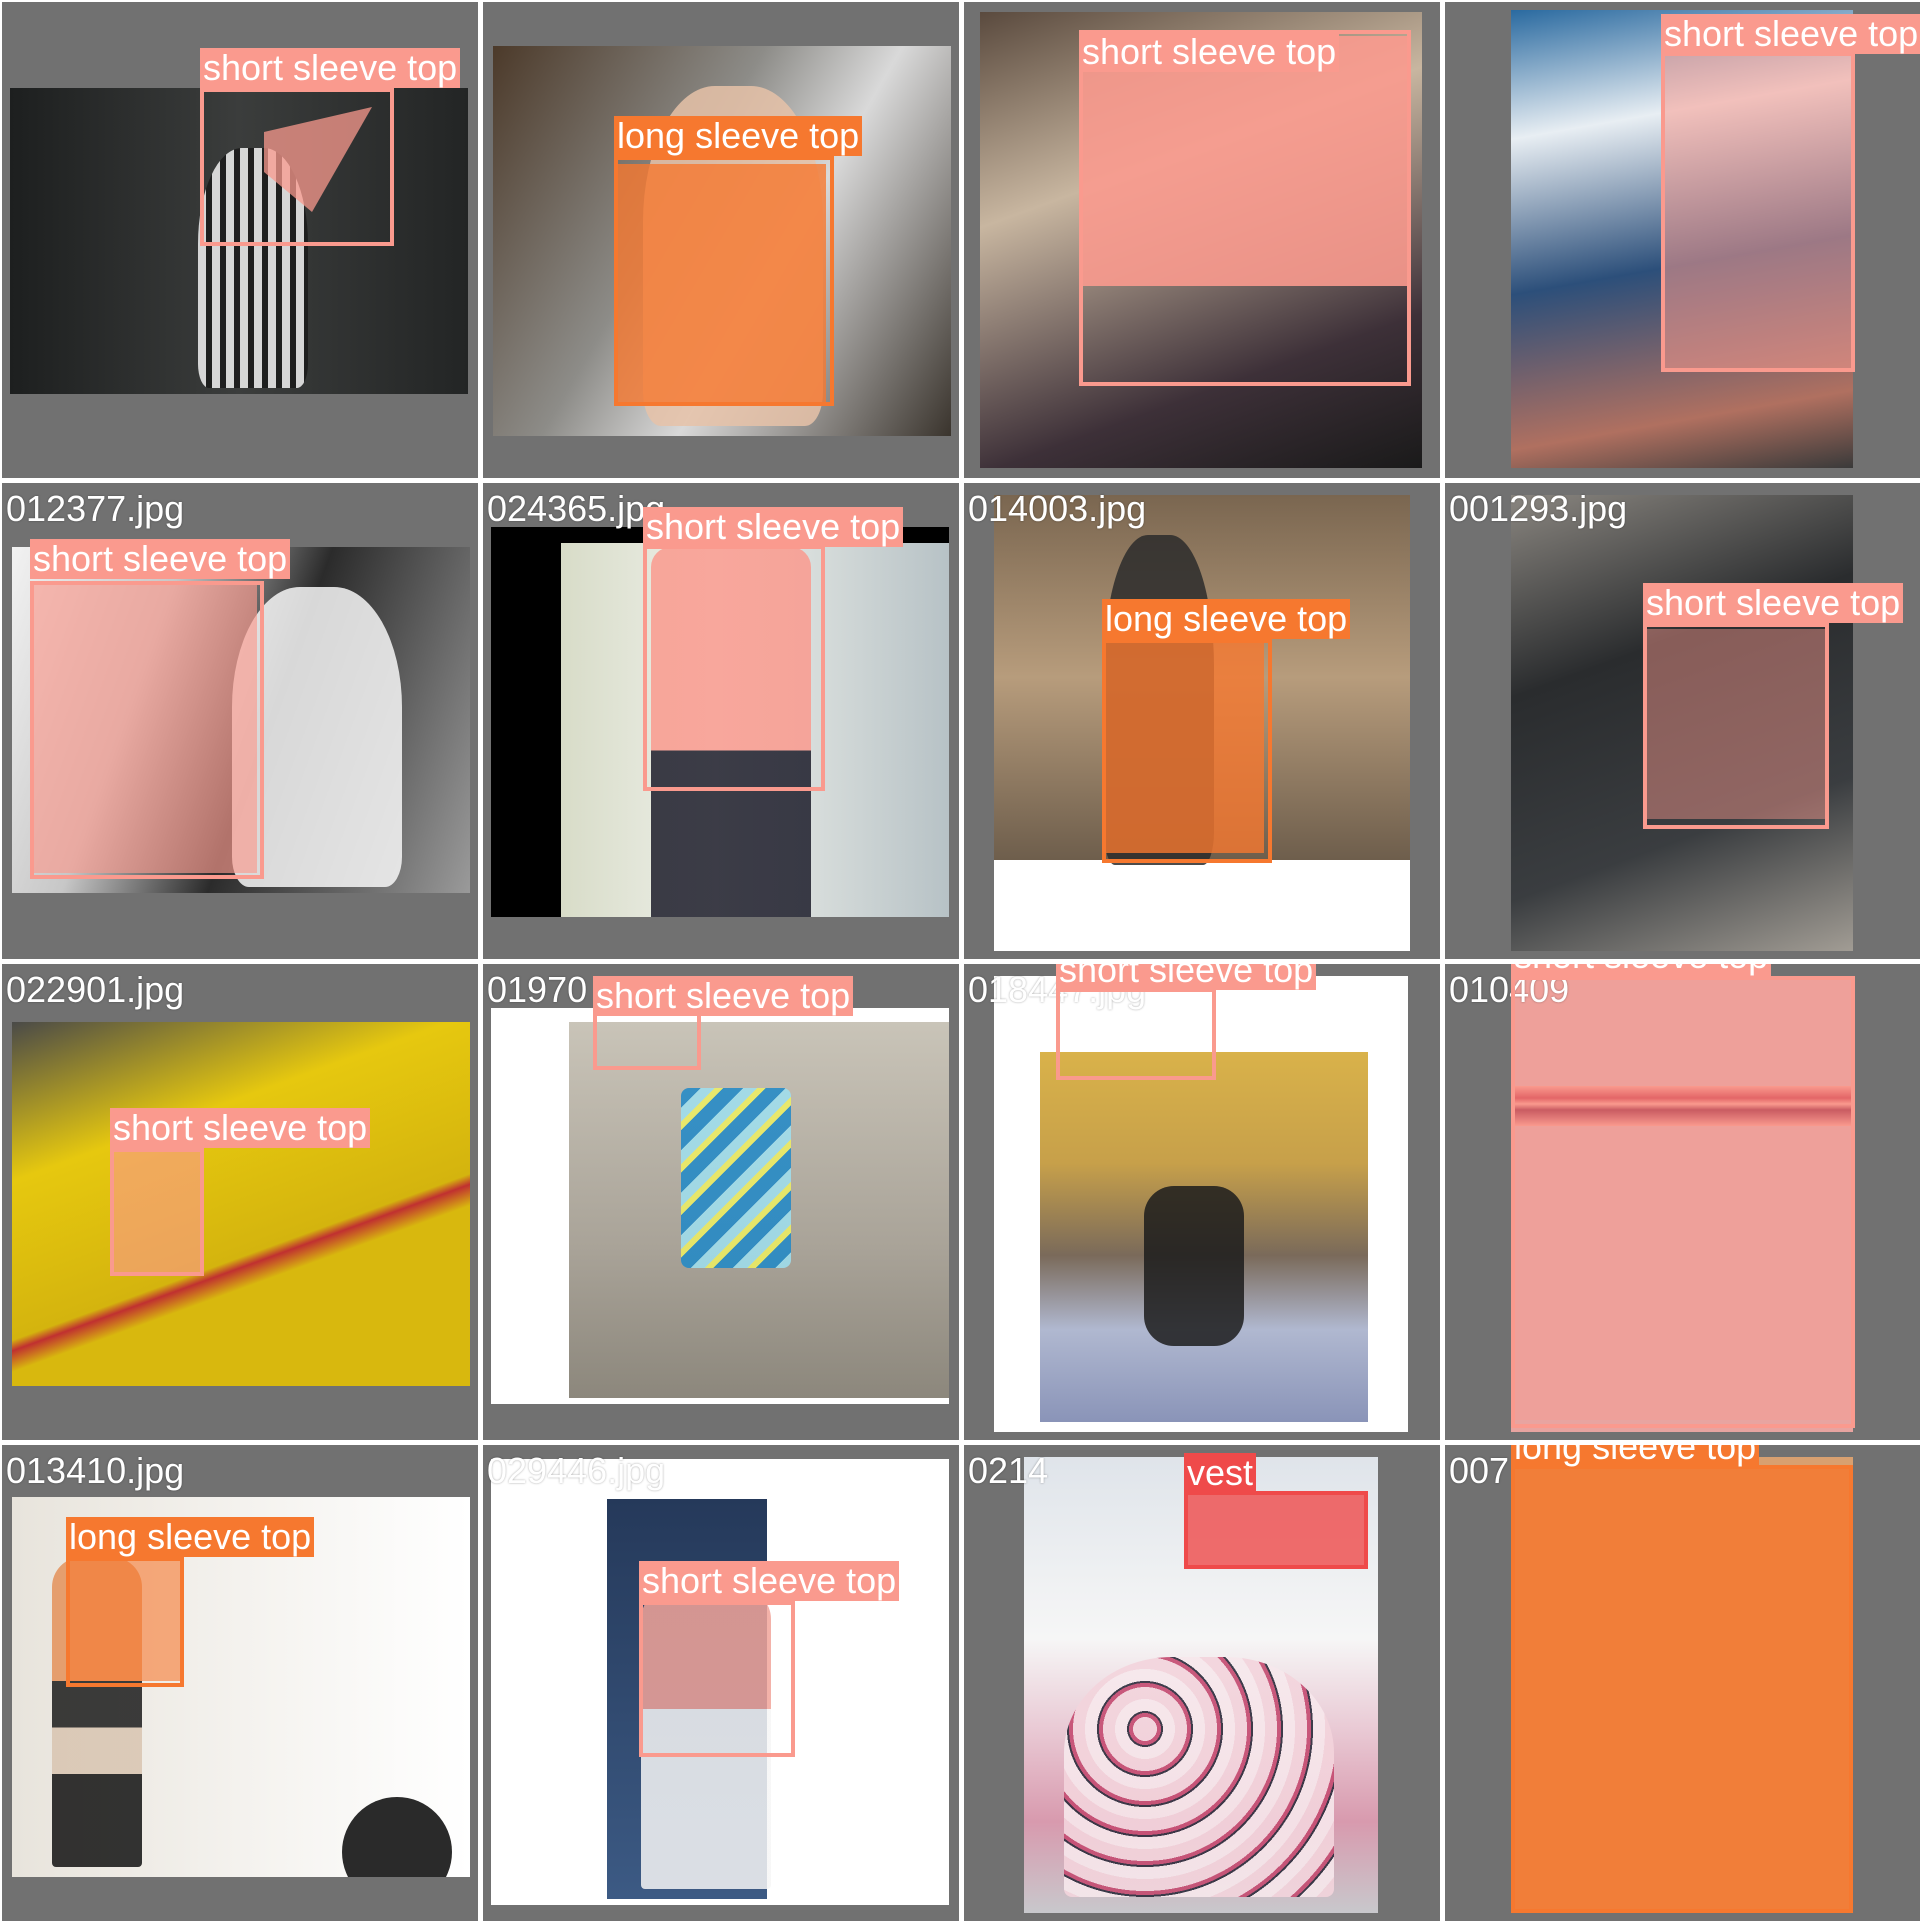 Image resolution: width=1920 pixels, height=1921 pixels. I want to click on result-tile: 013410.jpg long sleeve top, so click(240, 1683).